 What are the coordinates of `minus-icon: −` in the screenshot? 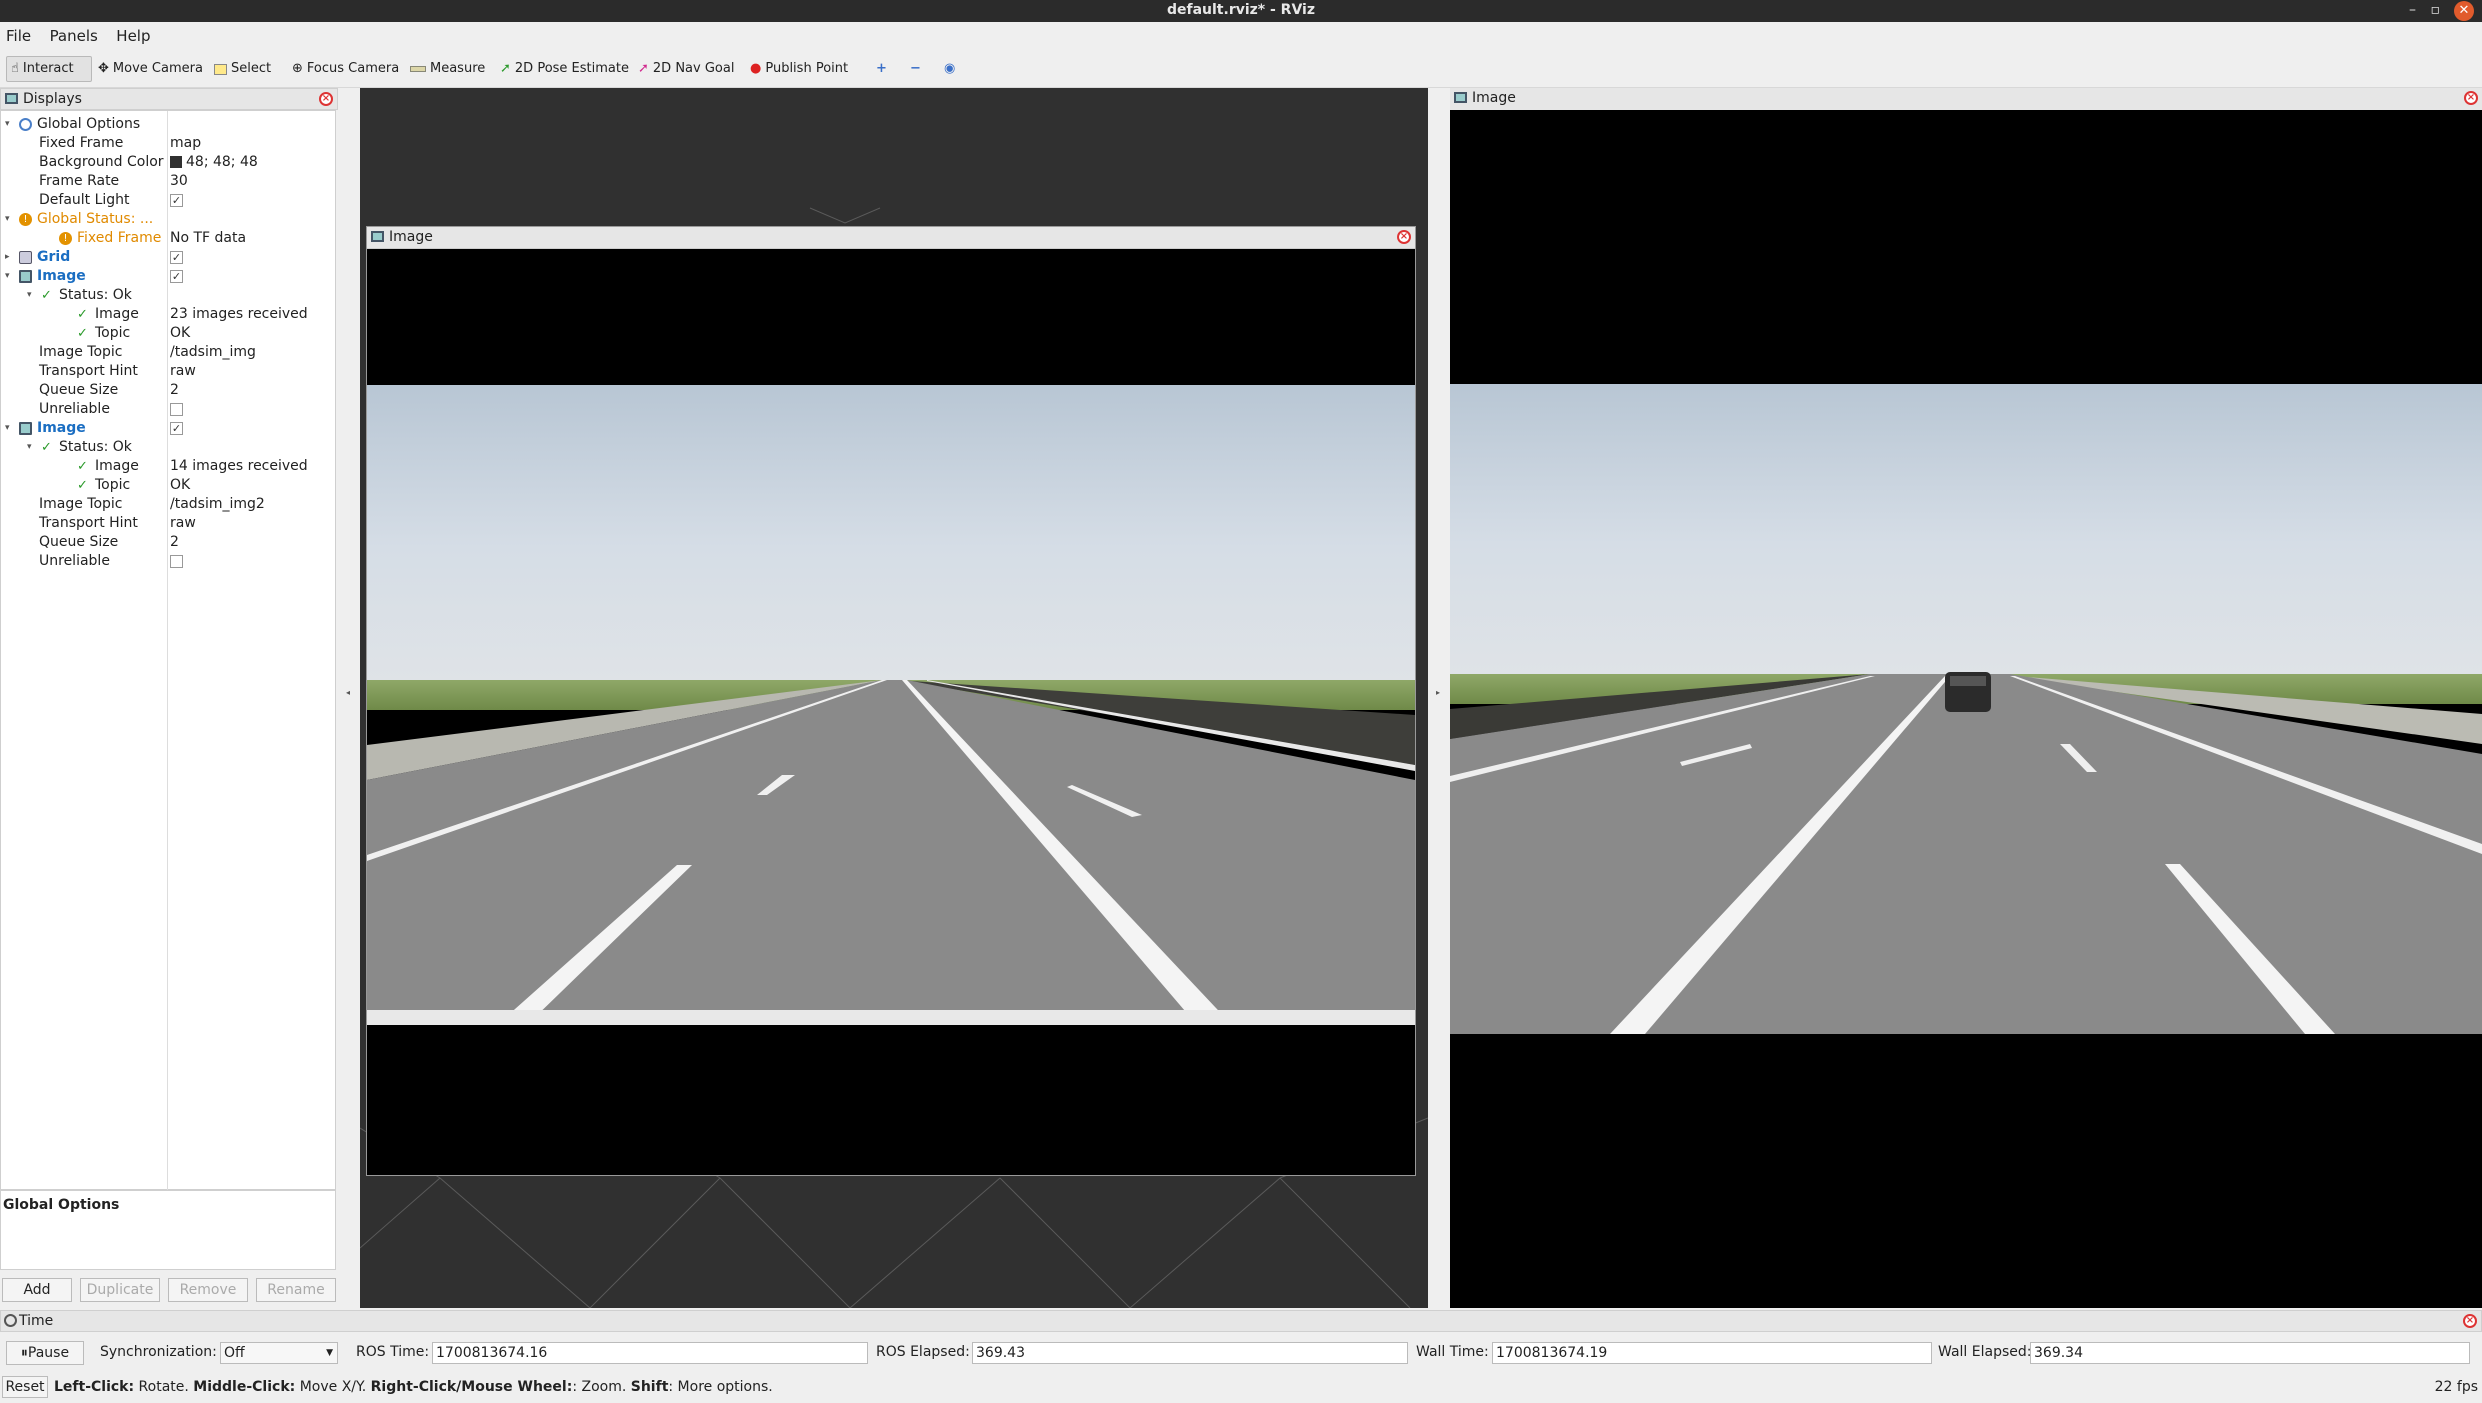 It's located at (915, 69).